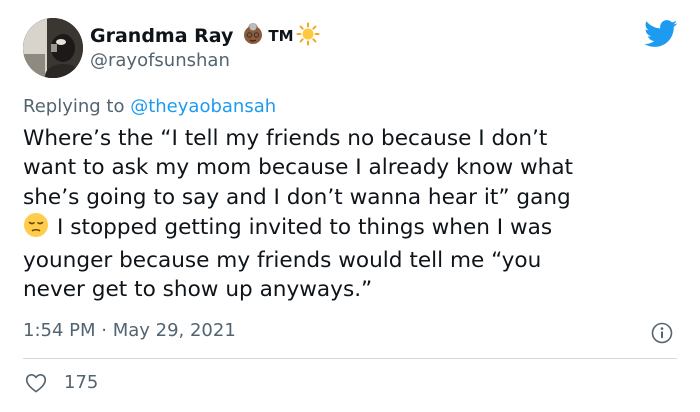  I want to click on replying-to-label: Replying to, so click(74, 106).